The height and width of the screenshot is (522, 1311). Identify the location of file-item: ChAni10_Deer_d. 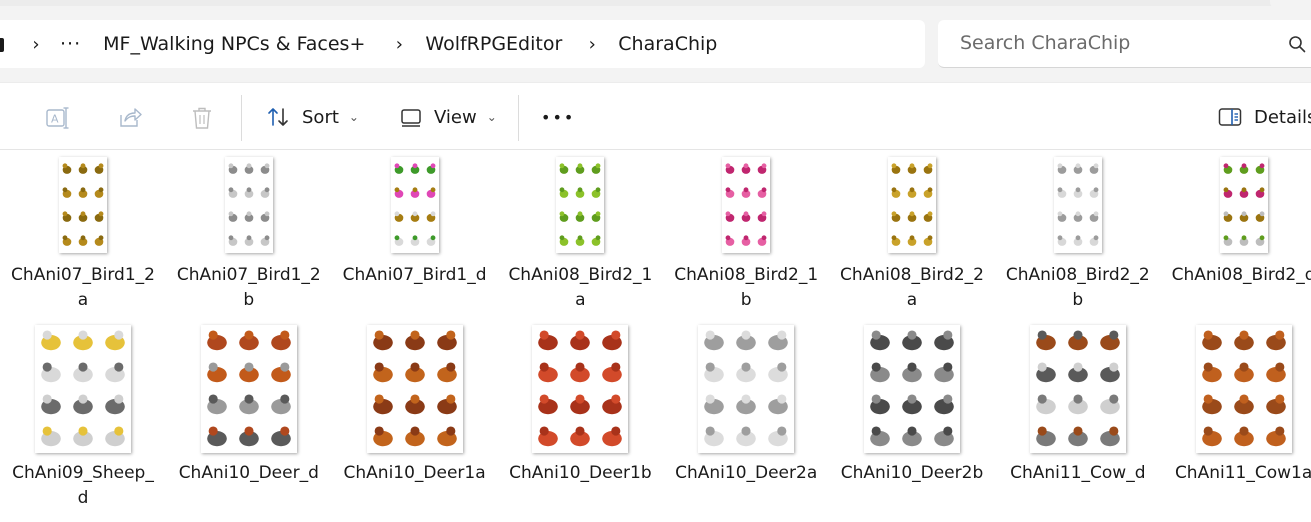
(249, 403).